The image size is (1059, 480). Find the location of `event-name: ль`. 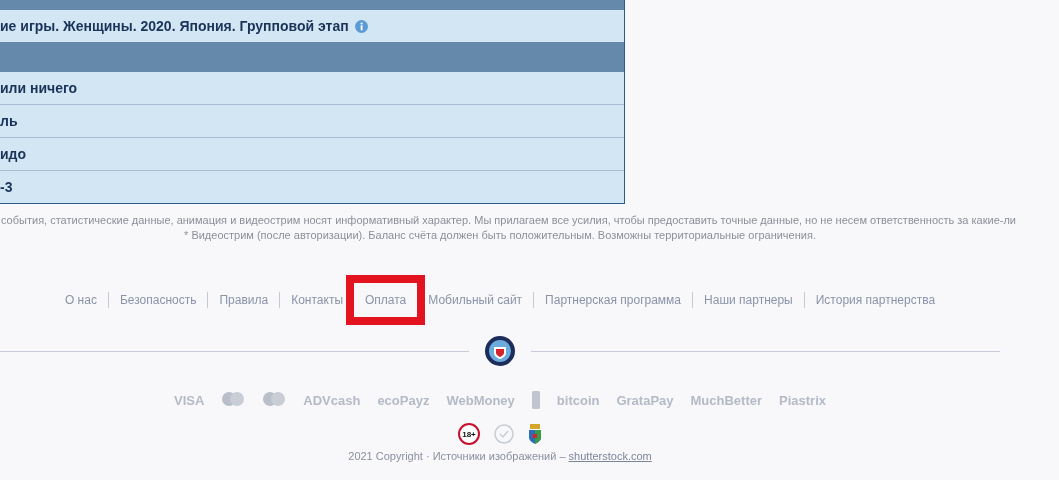

event-name: ль is located at coordinates (9, 121).